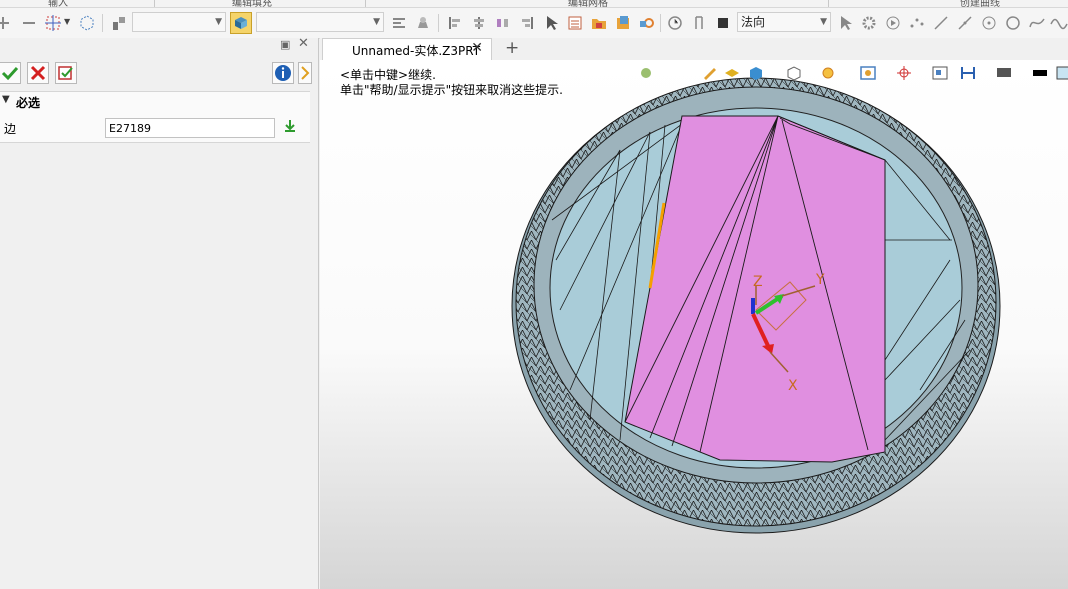 This screenshot has height=589, width=1068. Describe the element at coordinates (732, 73) in the screenshot. I see `layer-icon` at that location.